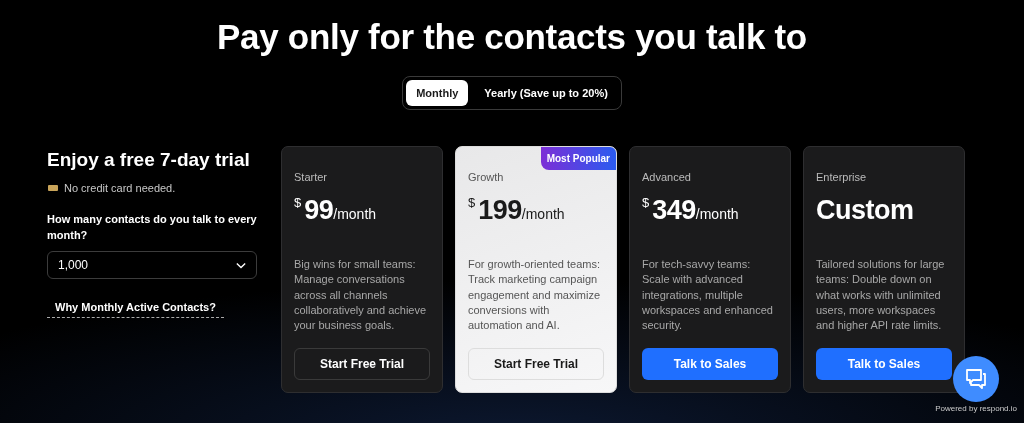  What do you see at coordinates (976, 408) in the screenshot?
I see `powered-by-text: Powered by respond.io` at bounding box center [976, 408].